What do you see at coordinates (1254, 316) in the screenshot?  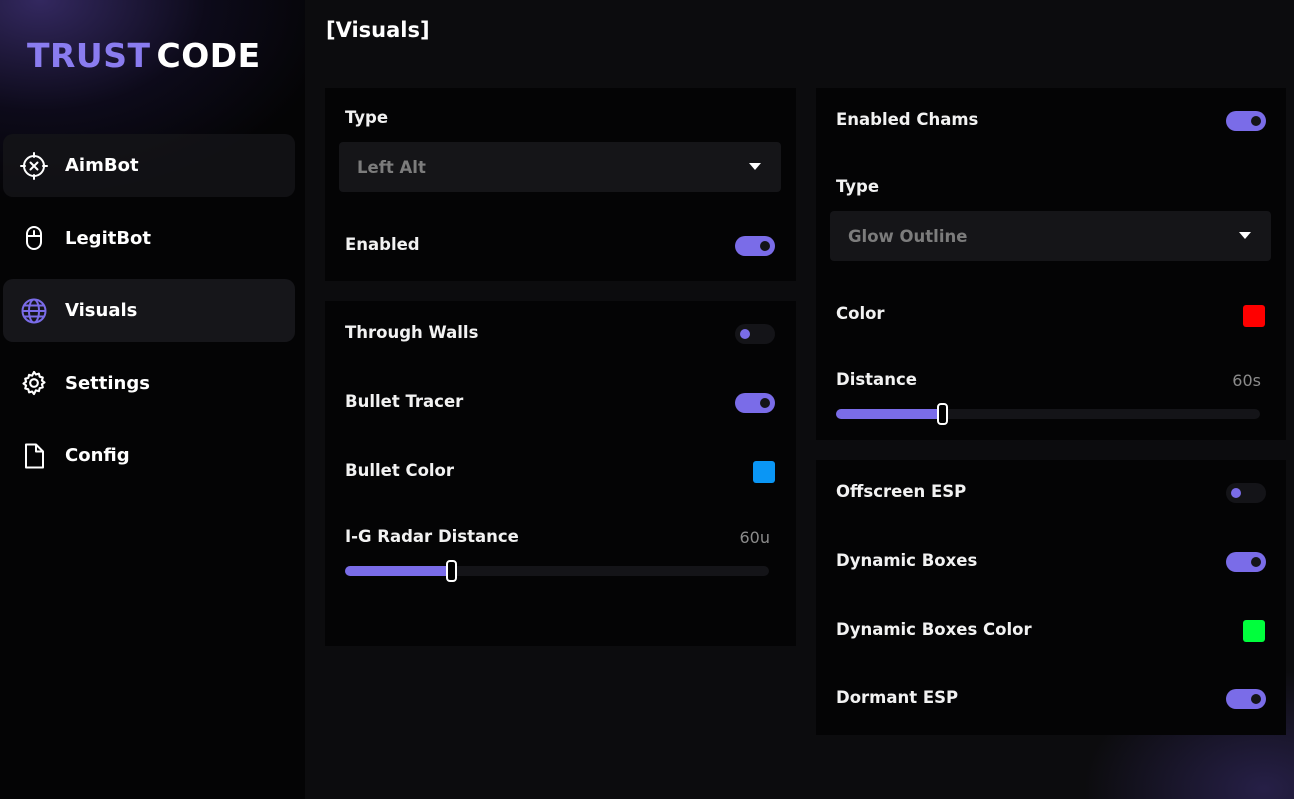 I see `chams-color-swatch` at bounding box center [1254, 316].